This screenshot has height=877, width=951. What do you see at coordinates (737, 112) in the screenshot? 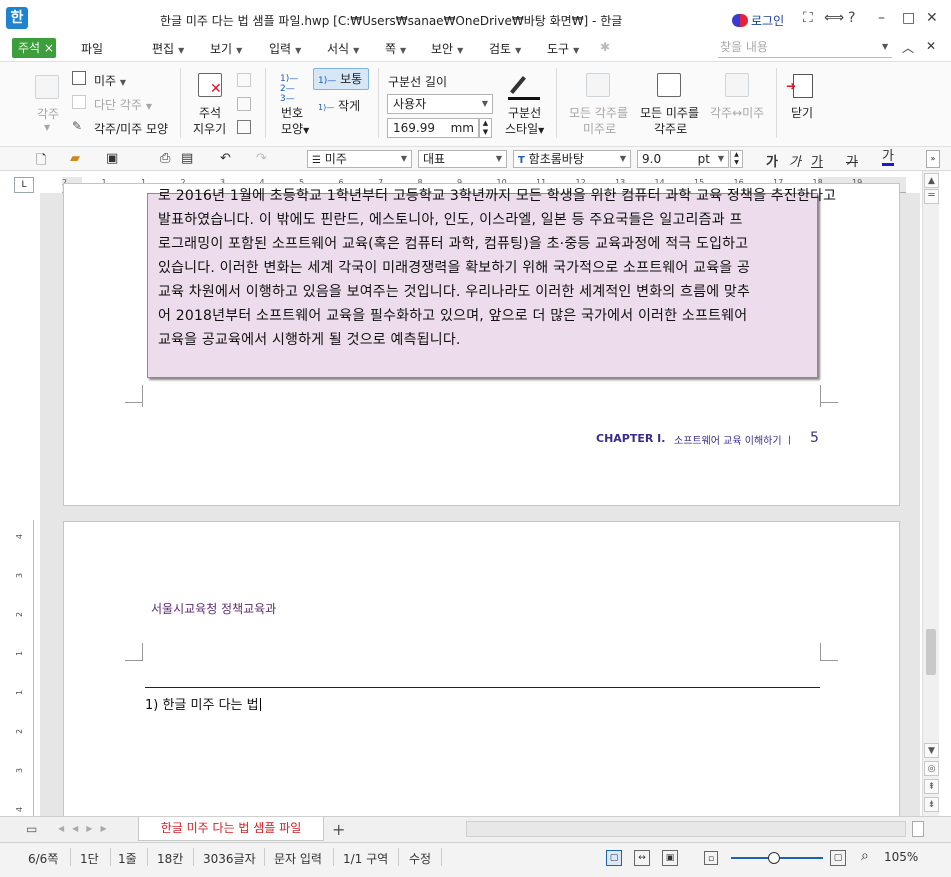
I see `swap-notes-button: 각주↔미주` at bounding box center [737, 112].